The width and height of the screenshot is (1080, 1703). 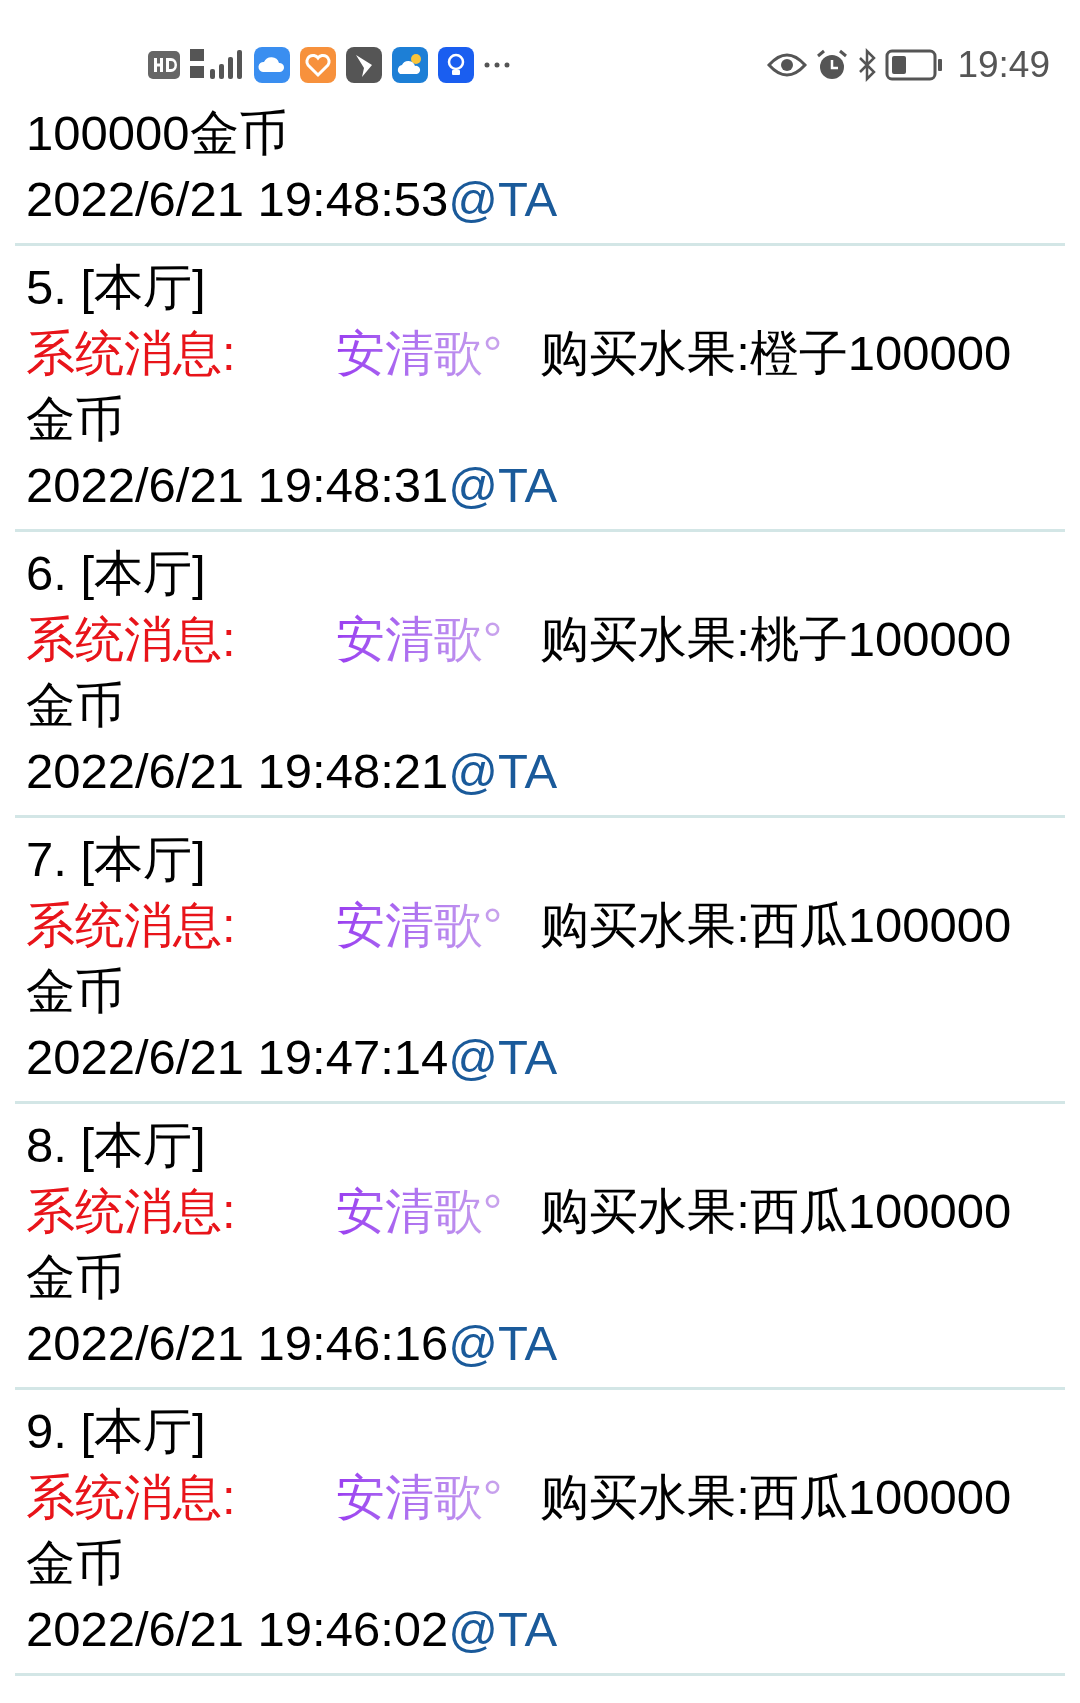 I want to click on system-message: 系统消息: 安清歌° 购买水果:橙子100000金币, so click(x=519, y=386).